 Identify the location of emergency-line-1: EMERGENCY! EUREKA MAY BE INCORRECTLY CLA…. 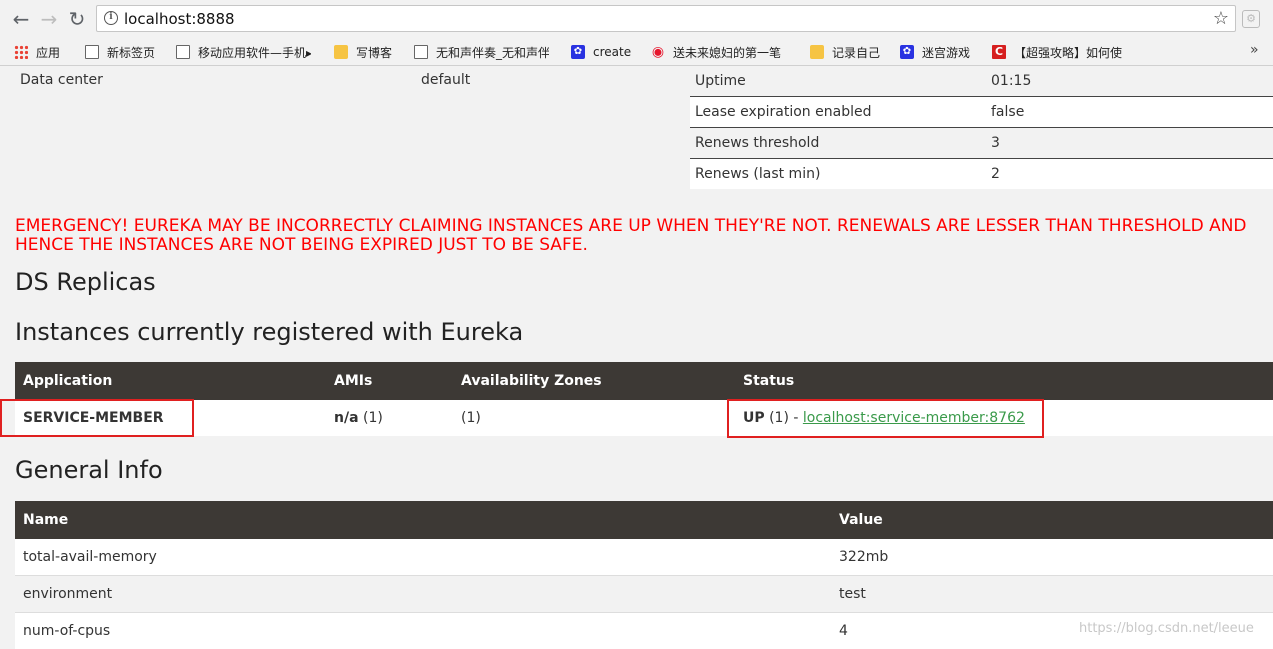
(644, 226).